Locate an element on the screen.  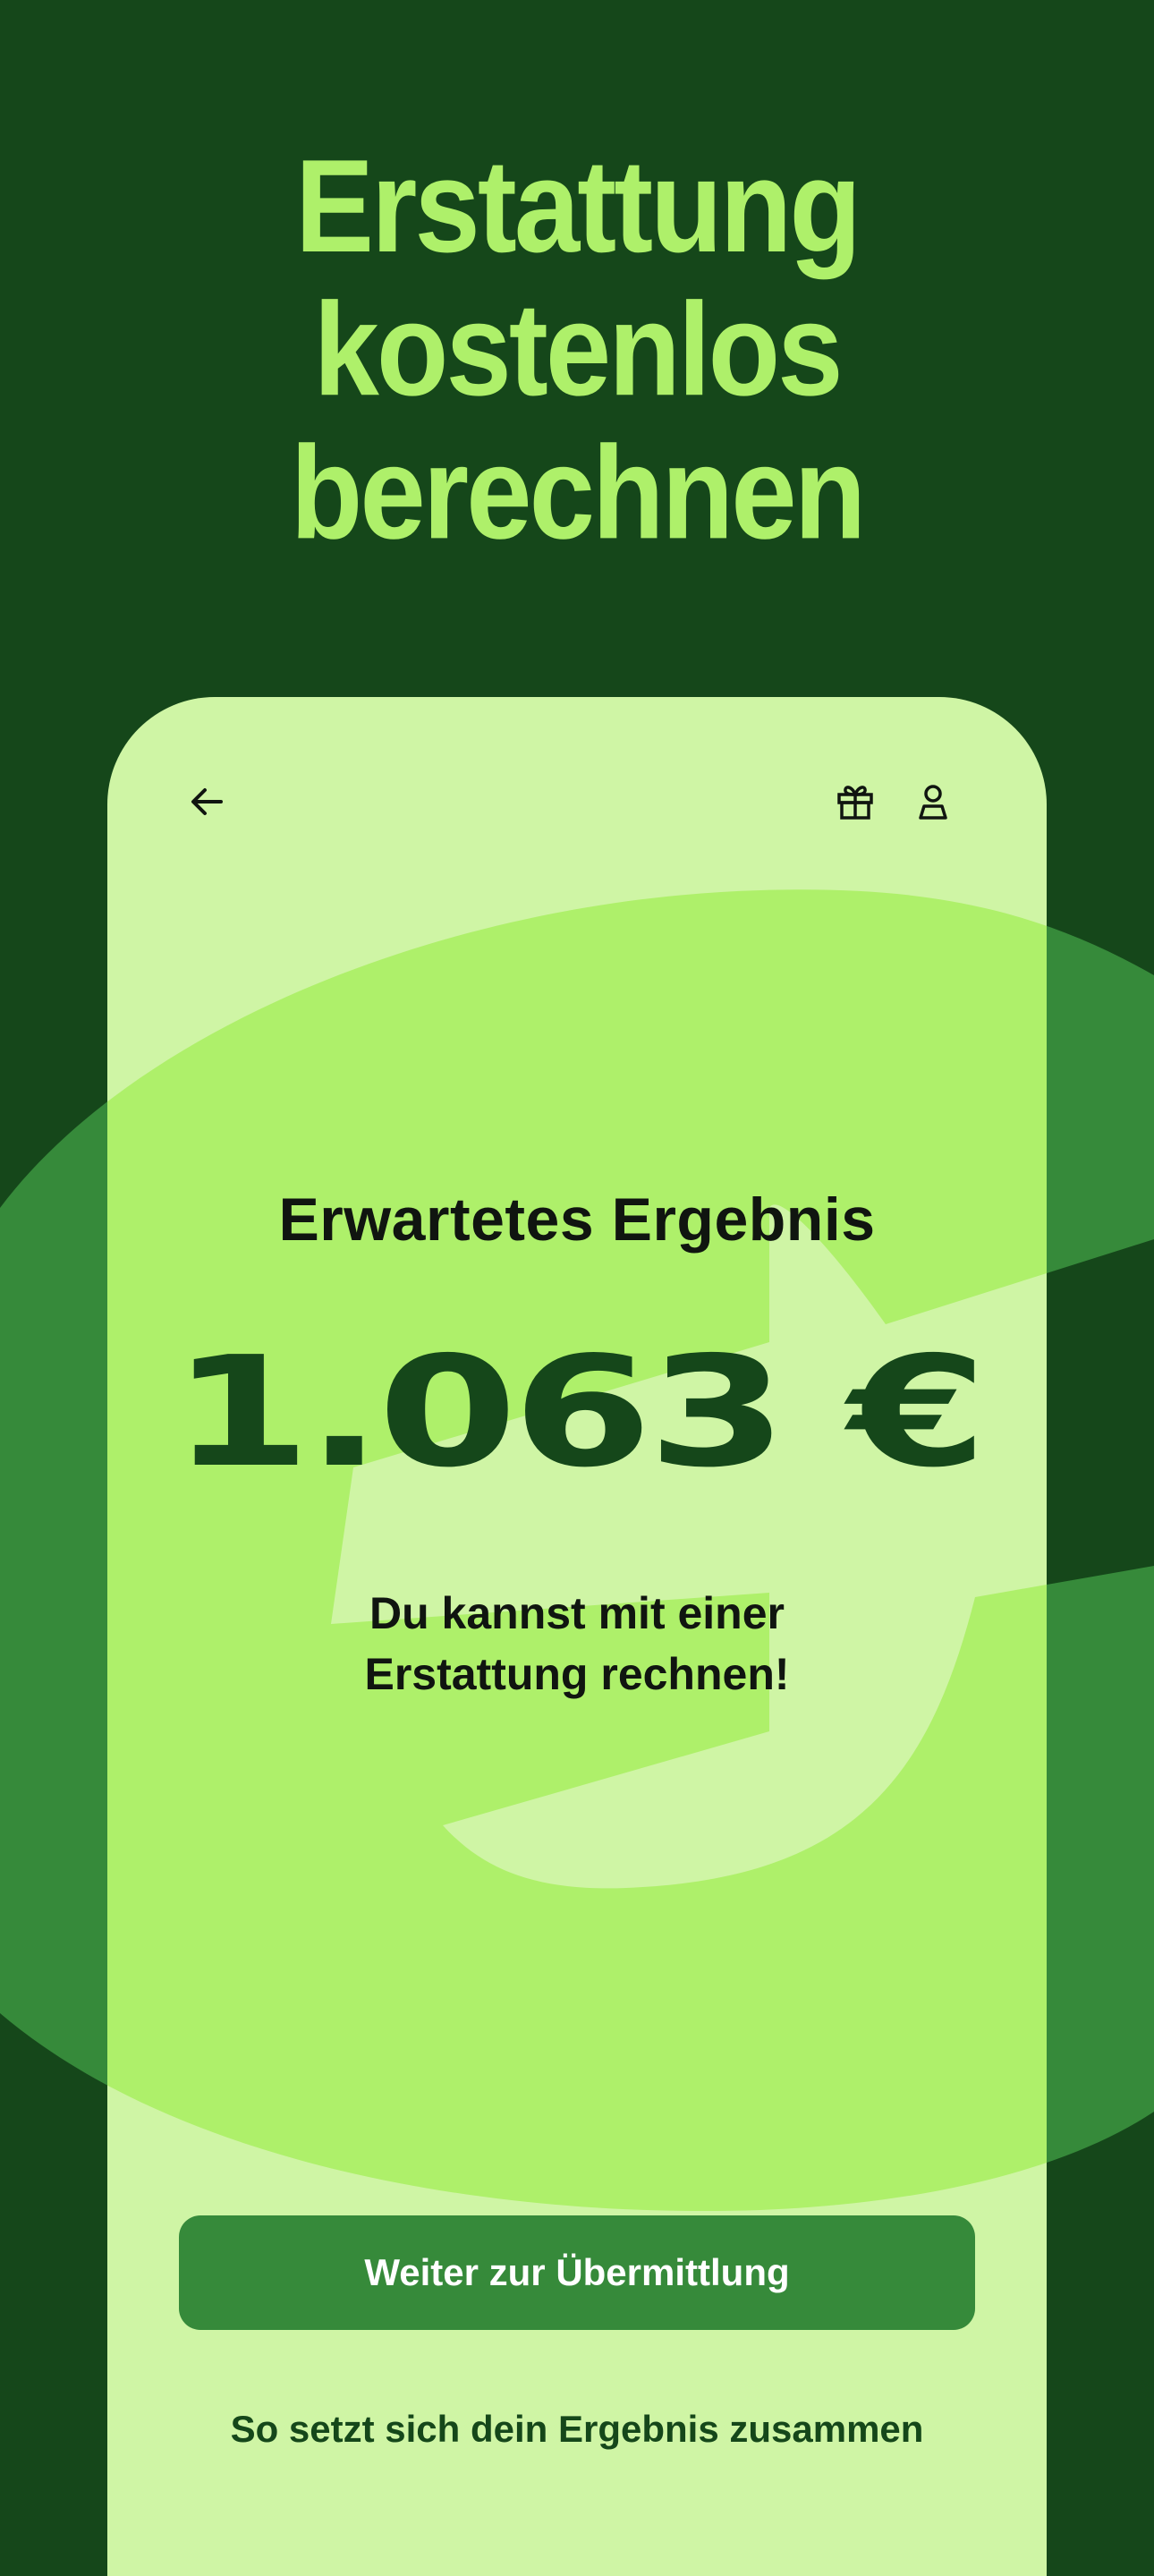
top-bar is located at coordinates (577, 786).